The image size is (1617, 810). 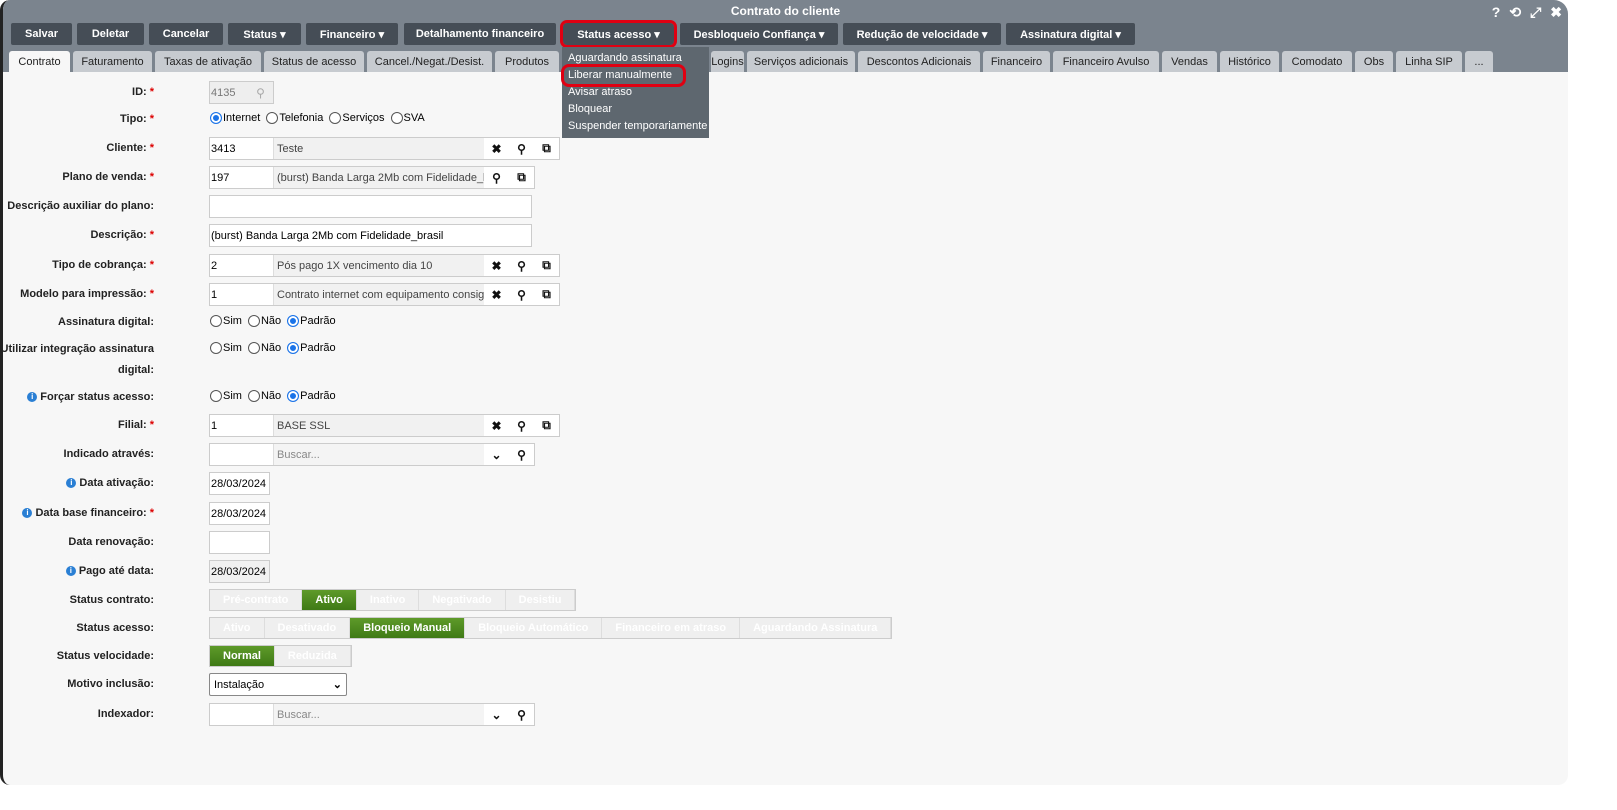 What do you see at coordinates (1016, 61) in the screenshot?
I see `tab-financeiro: Financeiro` at bounding box center [1016, 61].